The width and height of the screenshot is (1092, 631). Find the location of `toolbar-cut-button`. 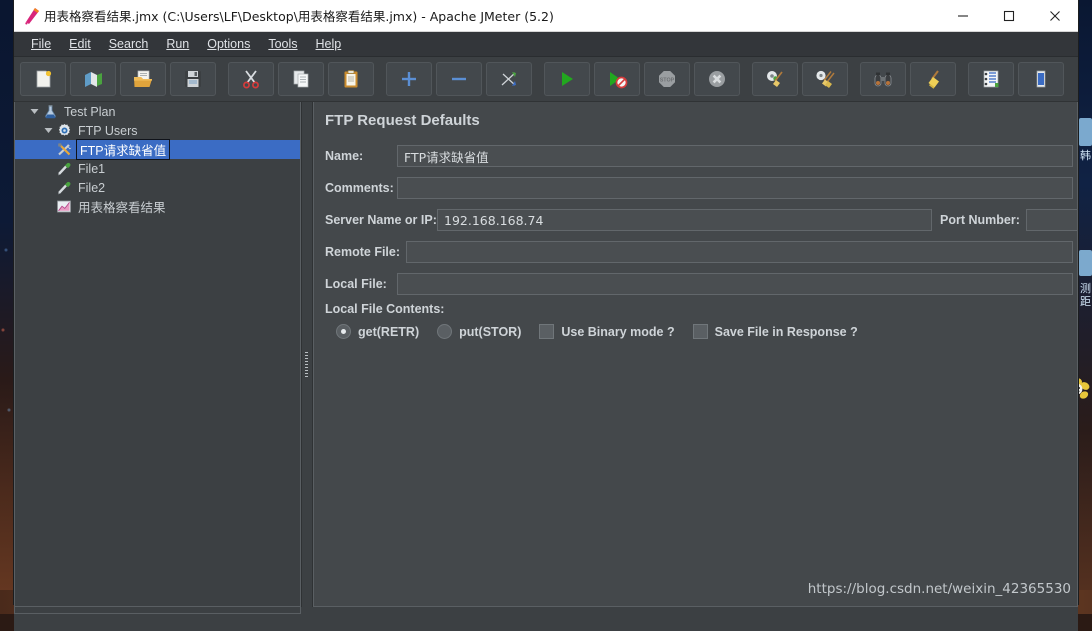

toolbar-cut-button is located at coordinates (251, 79).